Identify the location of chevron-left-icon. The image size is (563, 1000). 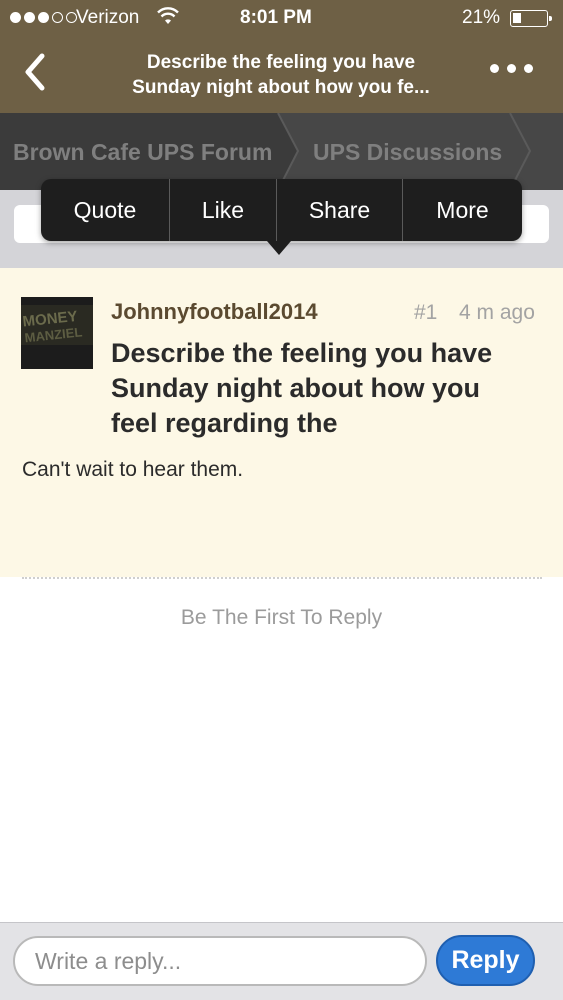
(35, 72).